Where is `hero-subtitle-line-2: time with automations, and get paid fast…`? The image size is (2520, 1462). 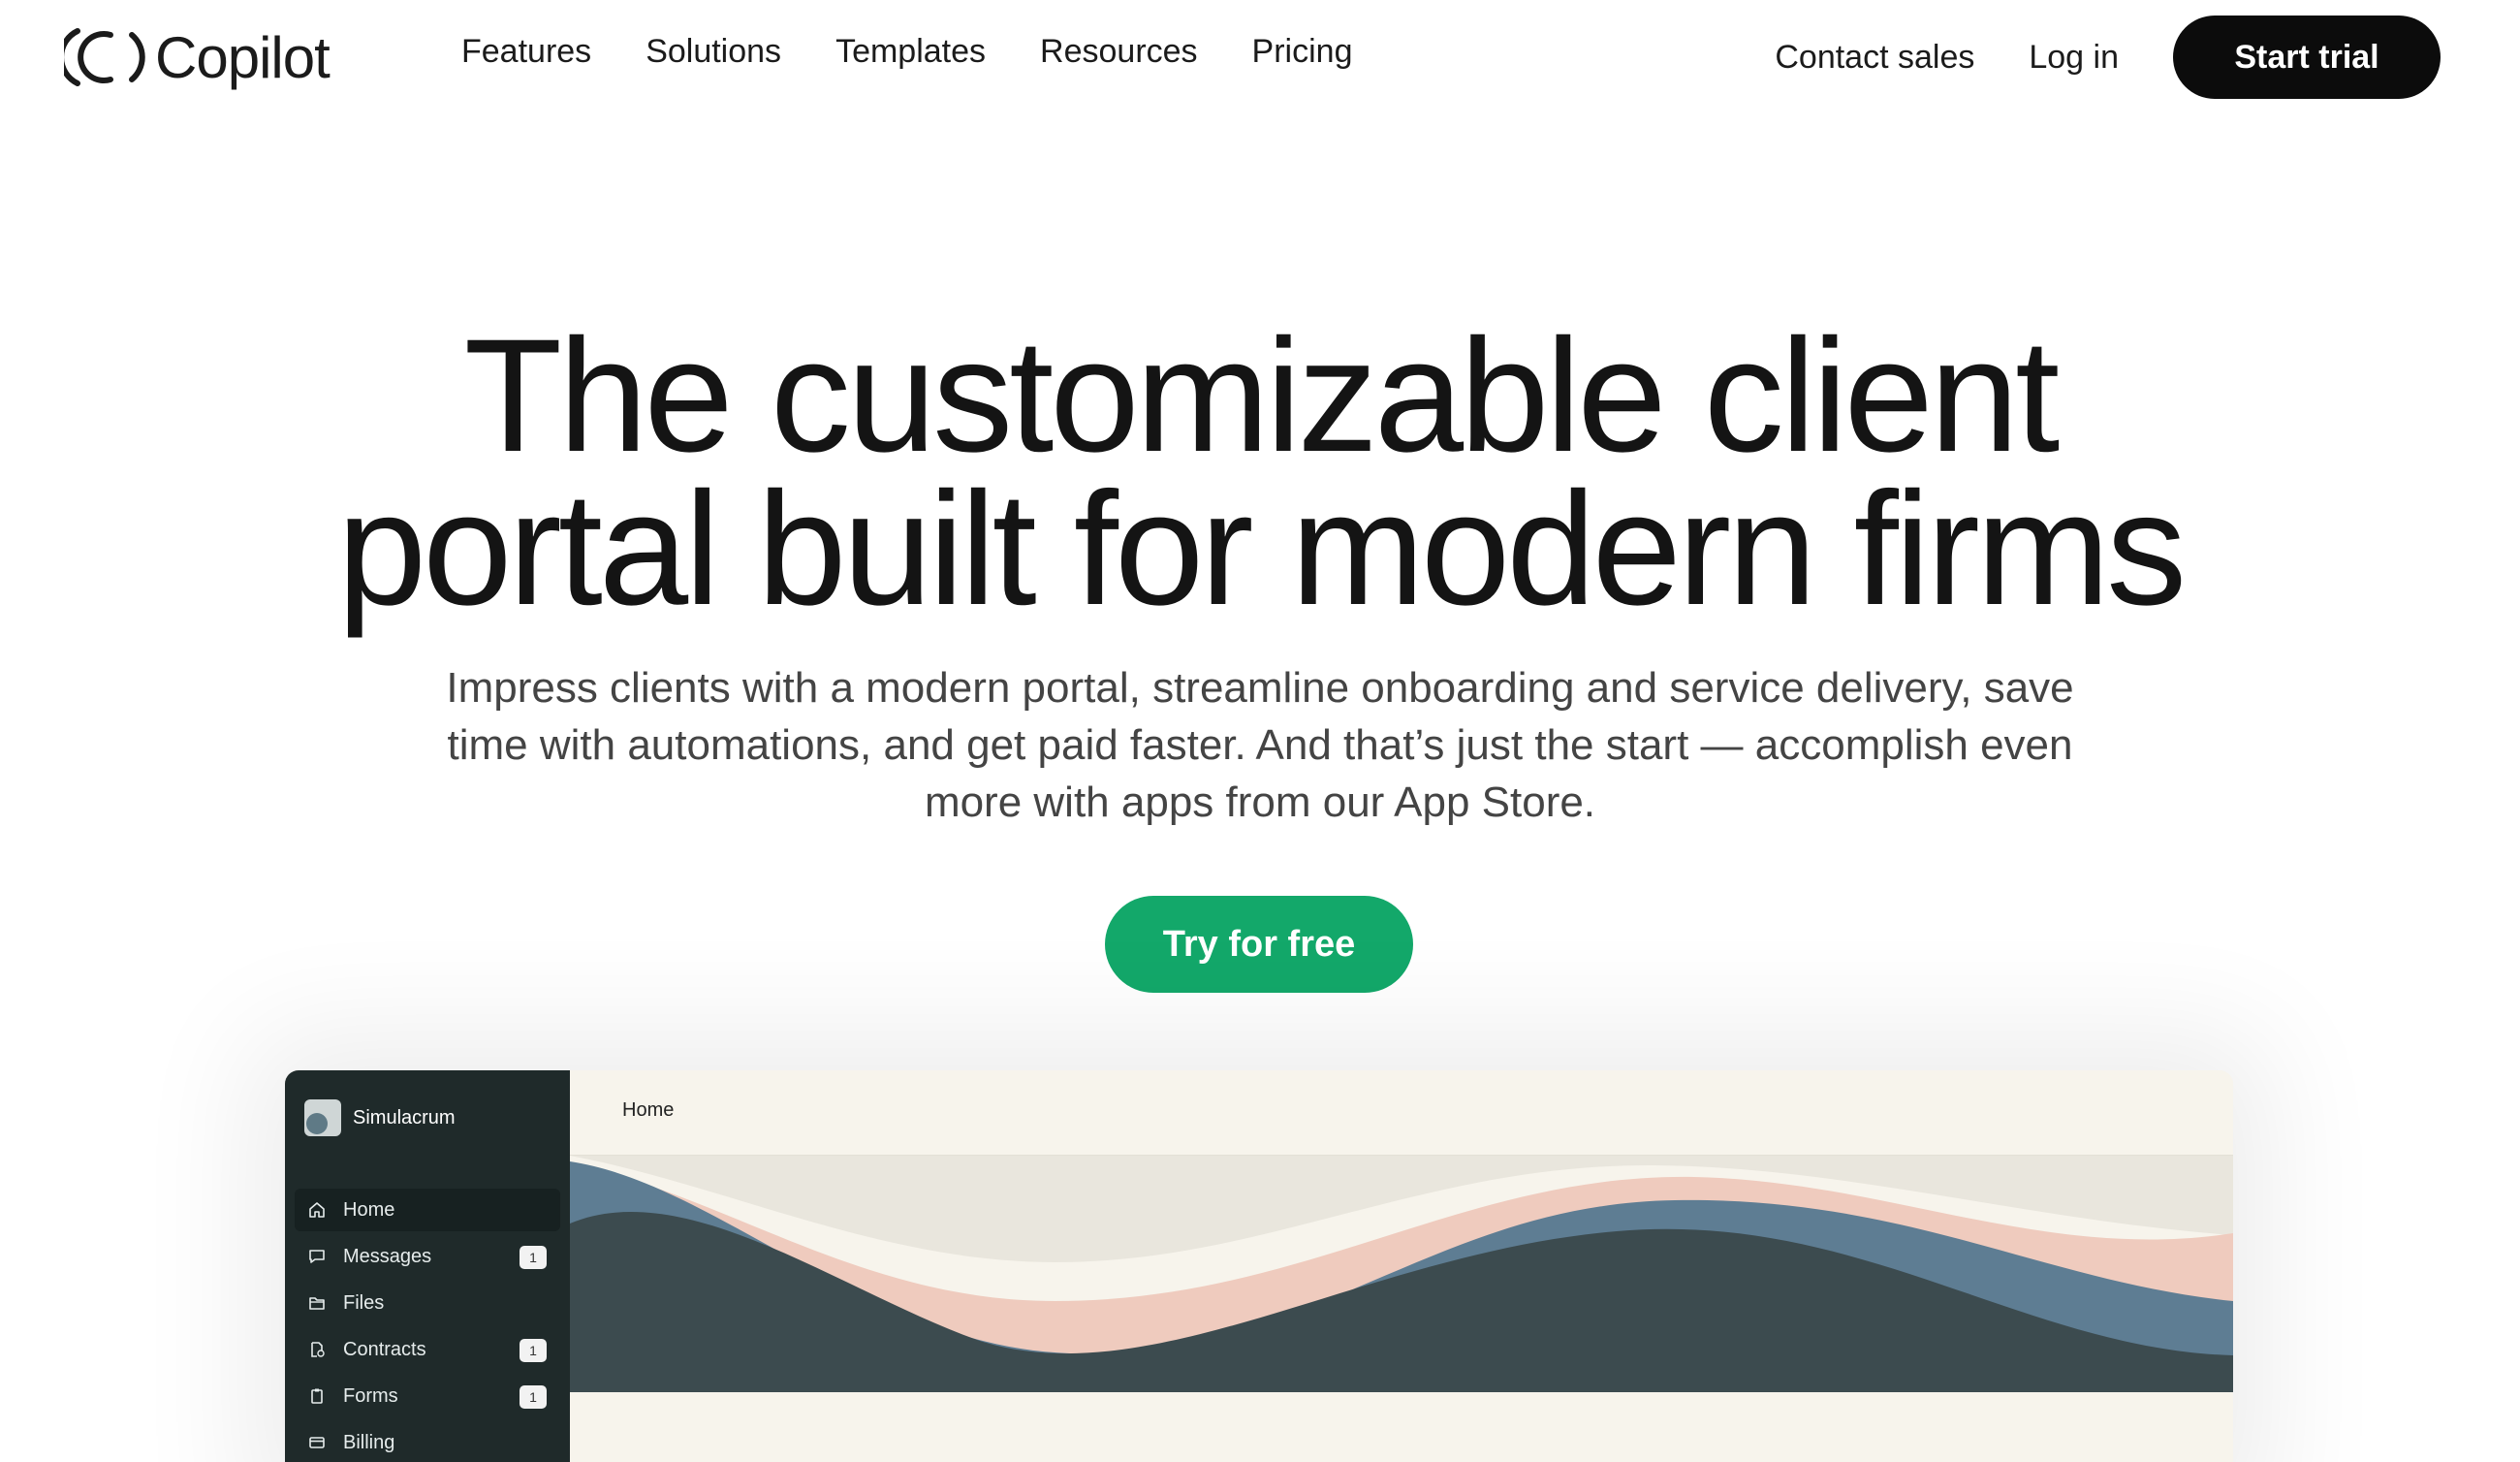
hero-subtitle-line-2: time with automations, and get paid fast… is located at coordinates (1260, 745).